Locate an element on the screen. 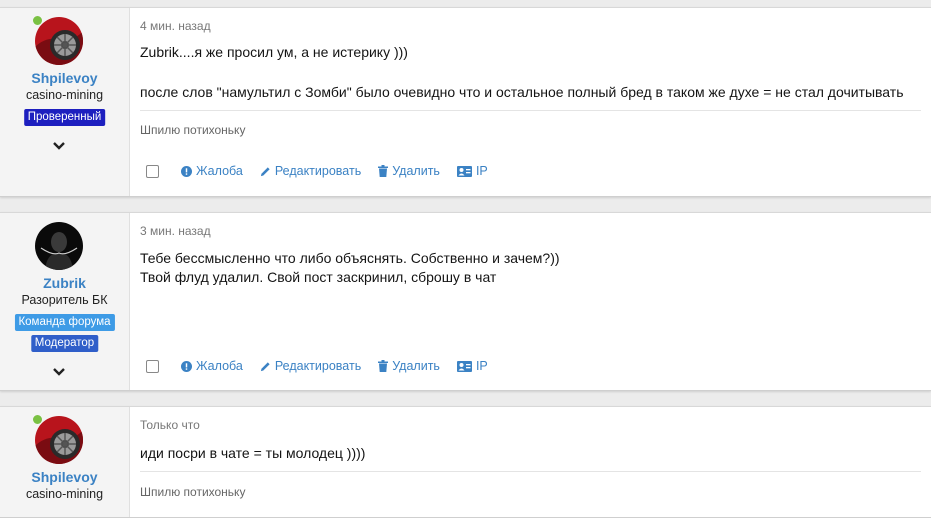 Image resolution: width=931 pixels, height=518 pixels. badge-moderator: Модератор is located at coordinates (64, 343).